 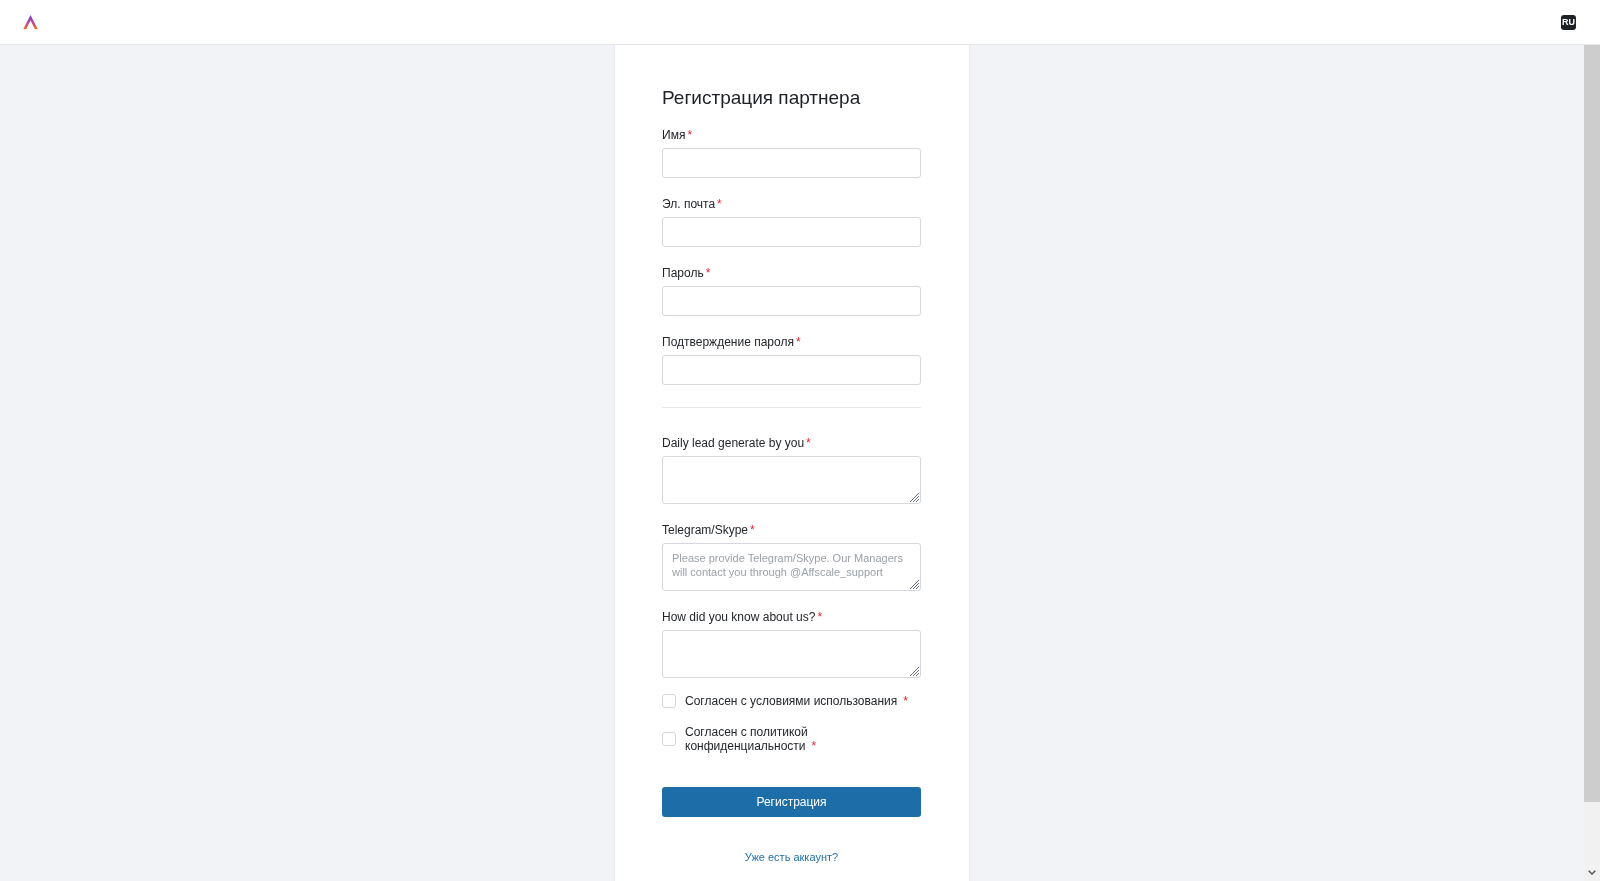 What do you see at coordinates (674, 135) in the screenshot?
I see `field-label: Имя` at bounding box center [674, 135].